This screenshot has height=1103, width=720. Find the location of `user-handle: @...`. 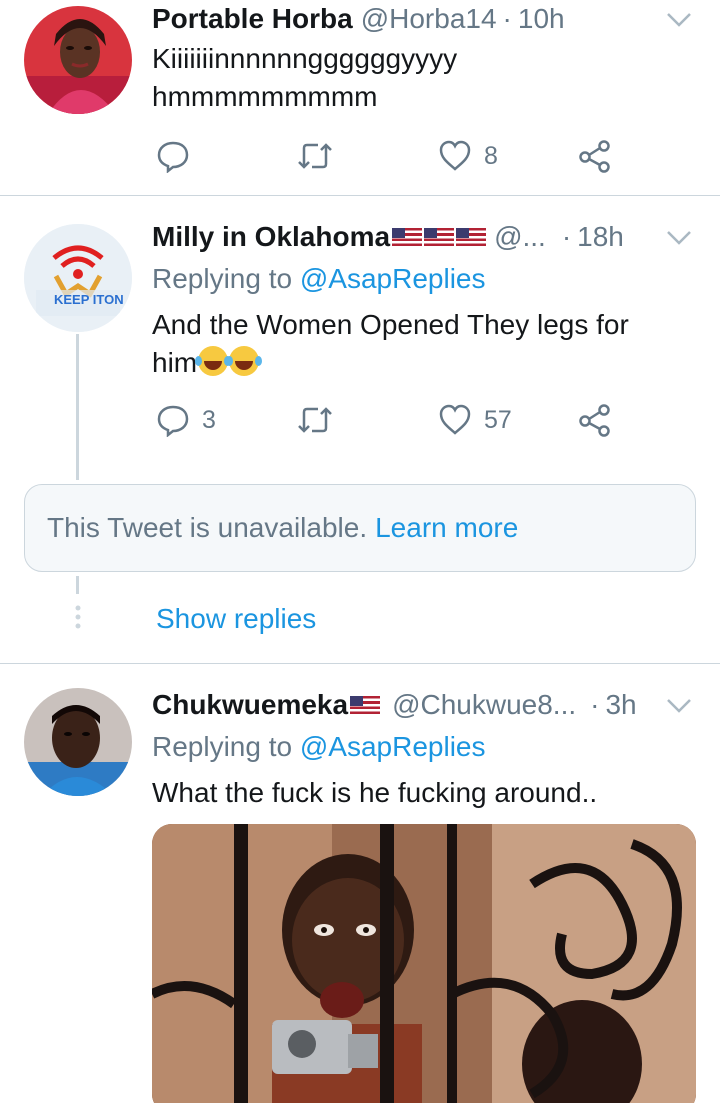

user-handle: @... is located at coordinates (520, 237).